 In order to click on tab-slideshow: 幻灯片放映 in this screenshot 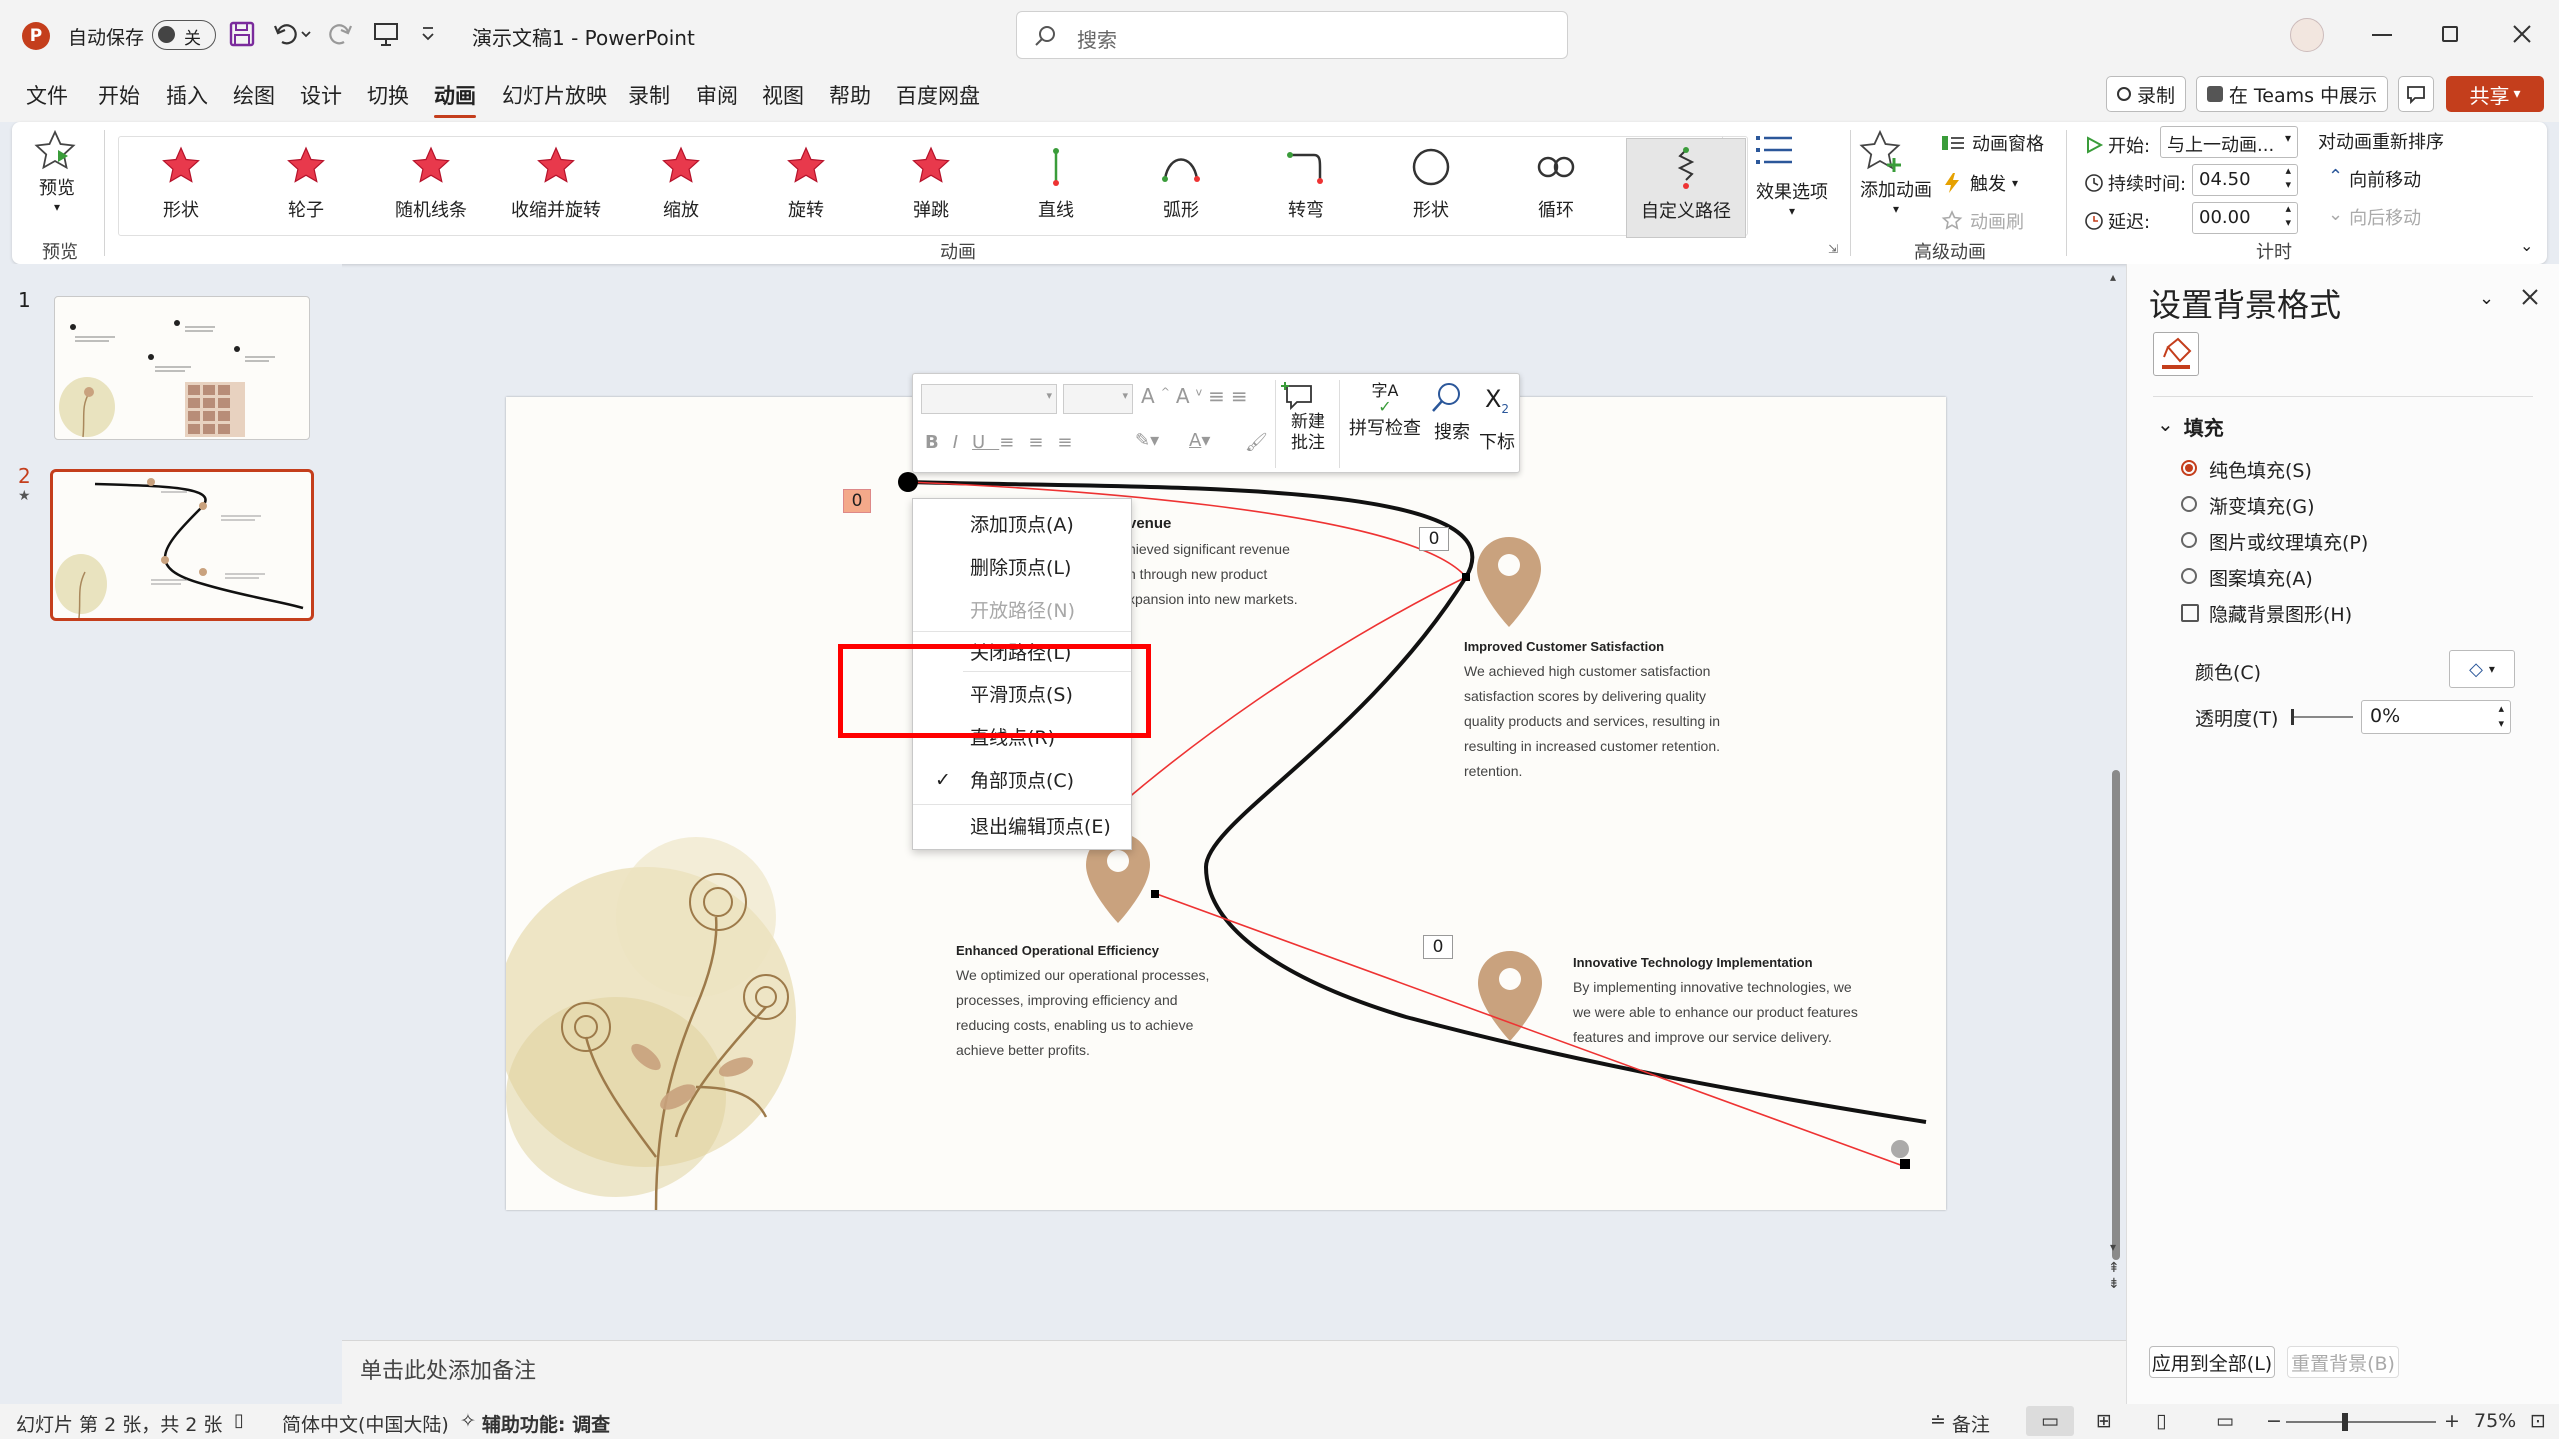, I will do `click(554, 95)`.